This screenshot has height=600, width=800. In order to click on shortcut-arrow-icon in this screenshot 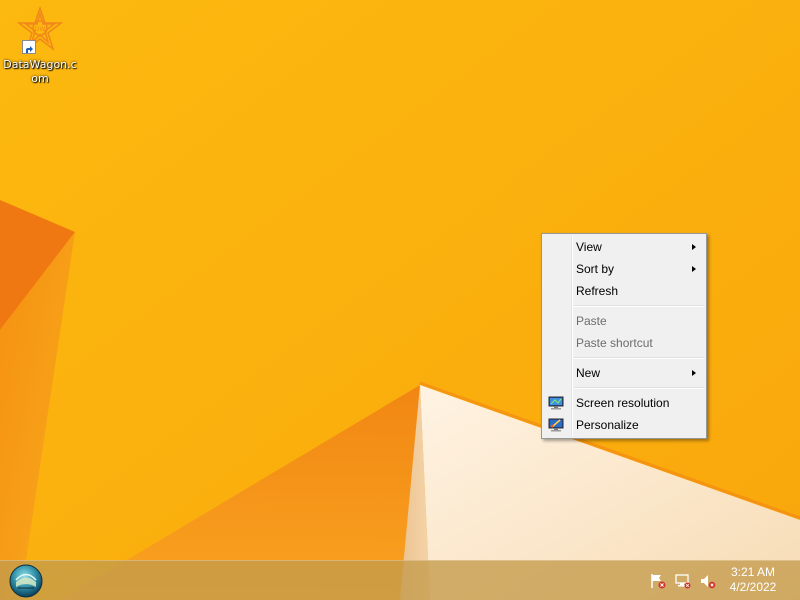, I will do `click(29, 47)`.